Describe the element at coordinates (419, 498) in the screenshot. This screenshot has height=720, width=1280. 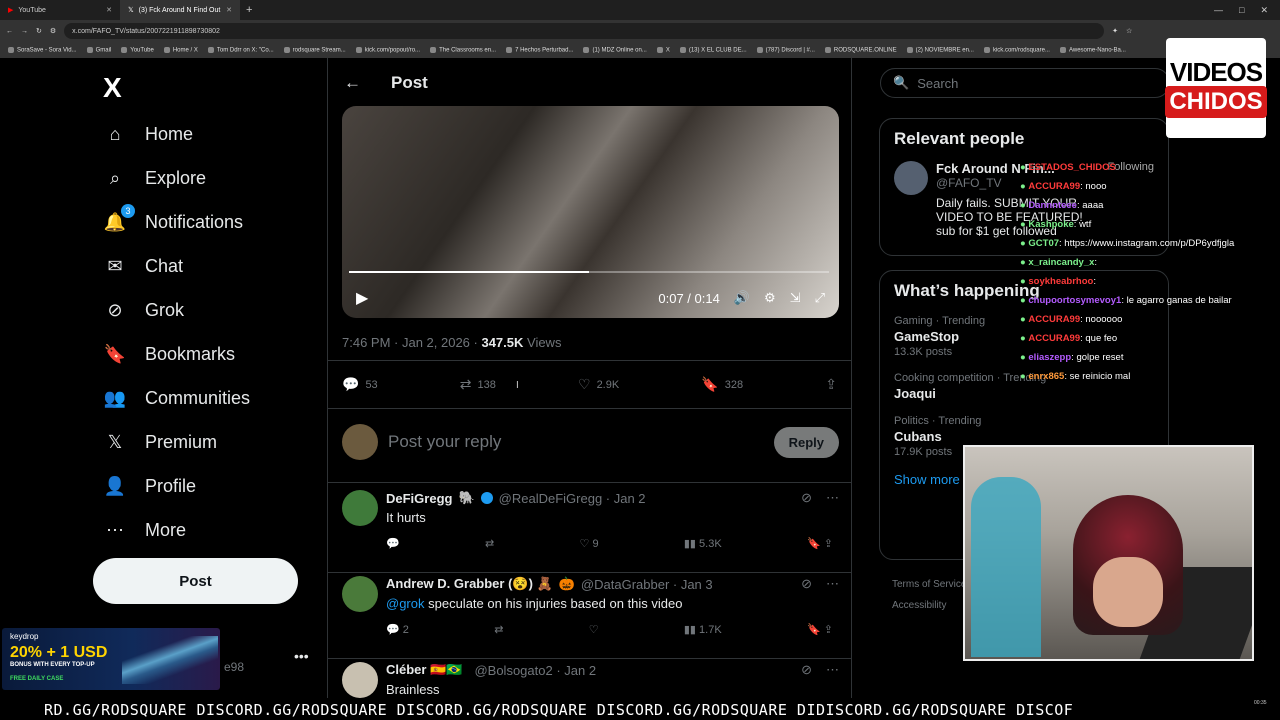
I see `author-name: DeFiGregg` at that location.